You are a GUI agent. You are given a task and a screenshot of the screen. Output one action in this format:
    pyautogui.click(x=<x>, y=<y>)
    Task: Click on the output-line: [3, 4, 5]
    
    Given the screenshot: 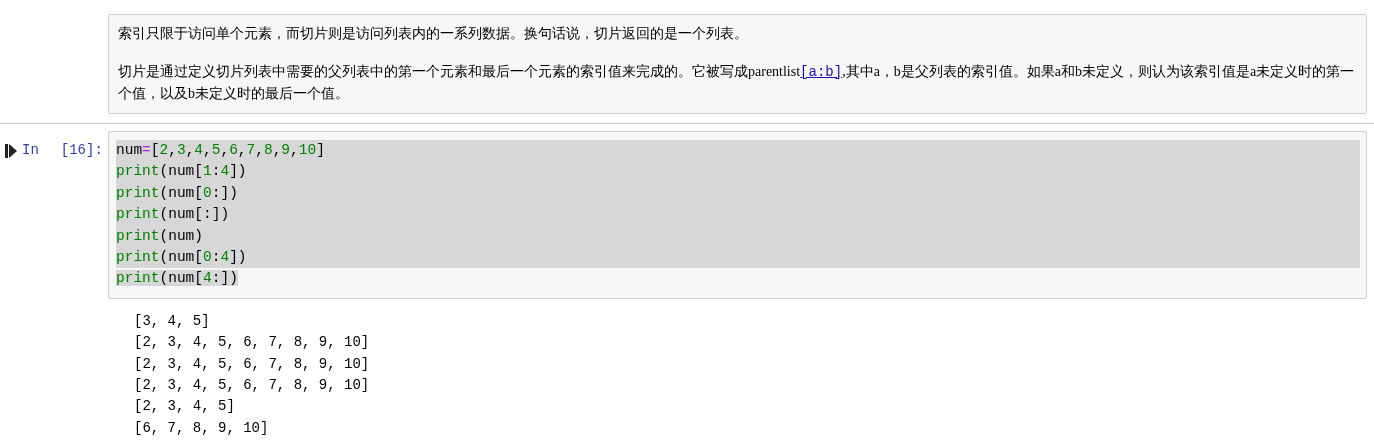 What is the action you would take?
    pyautogui.click(x=172, y=321)
    